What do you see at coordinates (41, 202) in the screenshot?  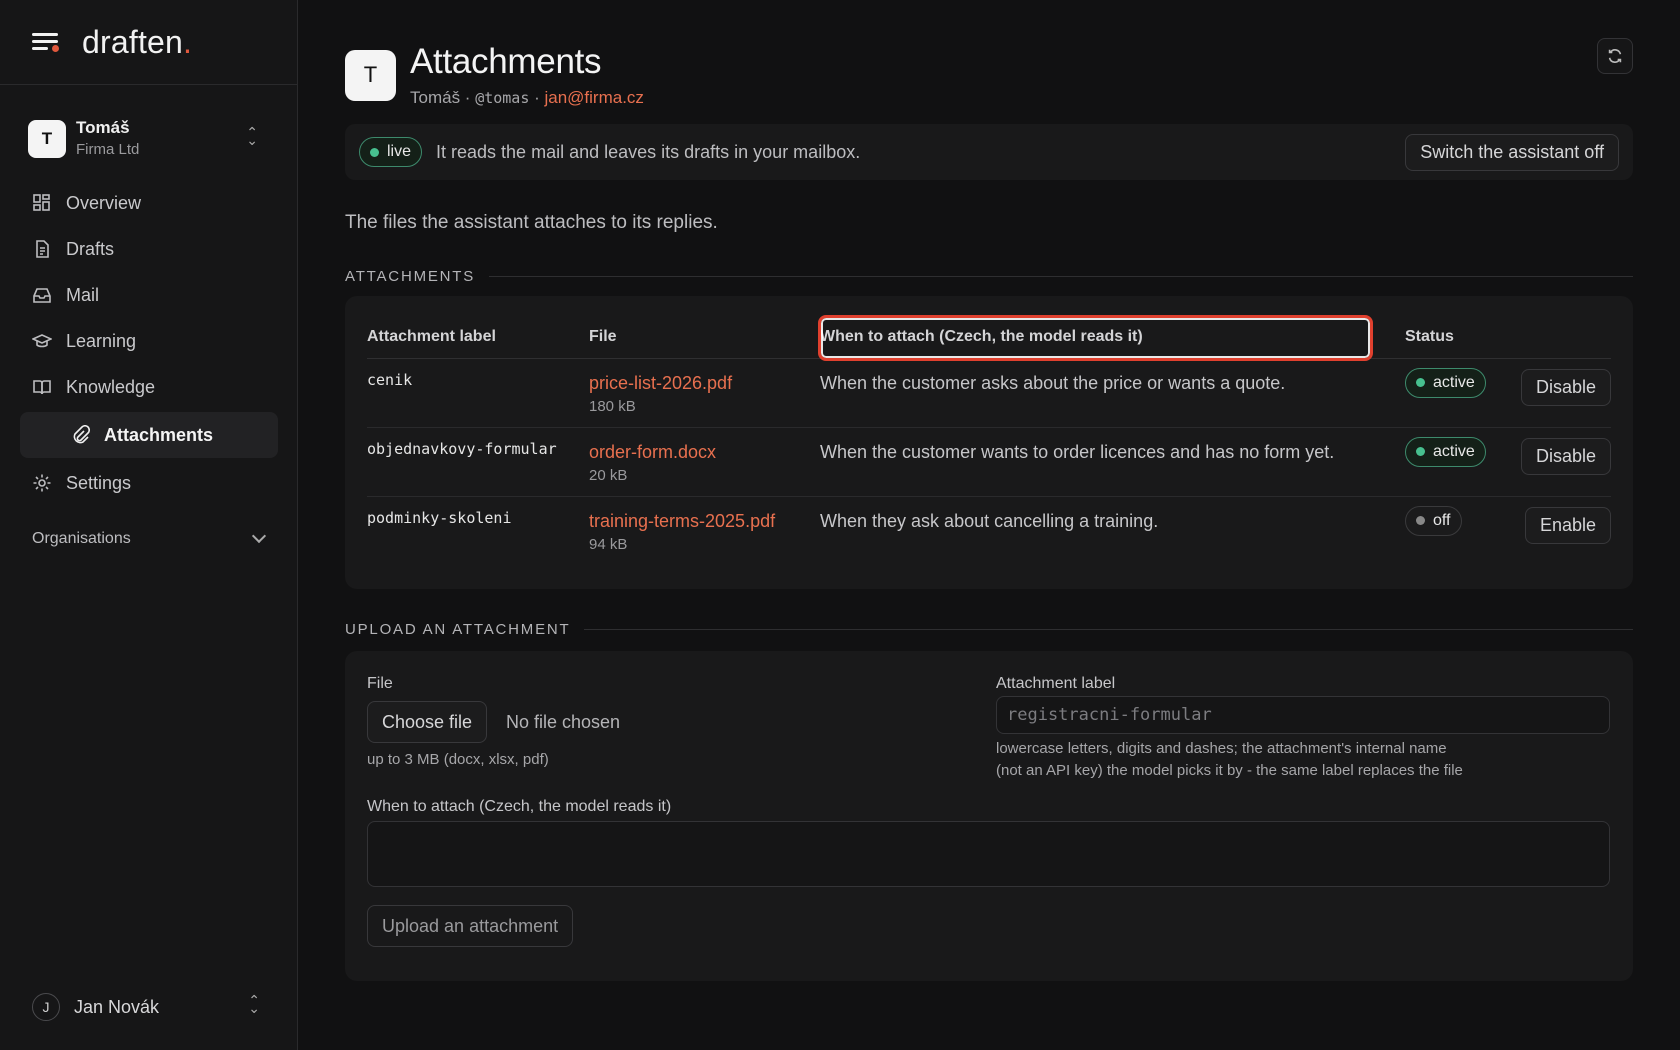 I see `grid-icon` at bounding box center [41, 202].